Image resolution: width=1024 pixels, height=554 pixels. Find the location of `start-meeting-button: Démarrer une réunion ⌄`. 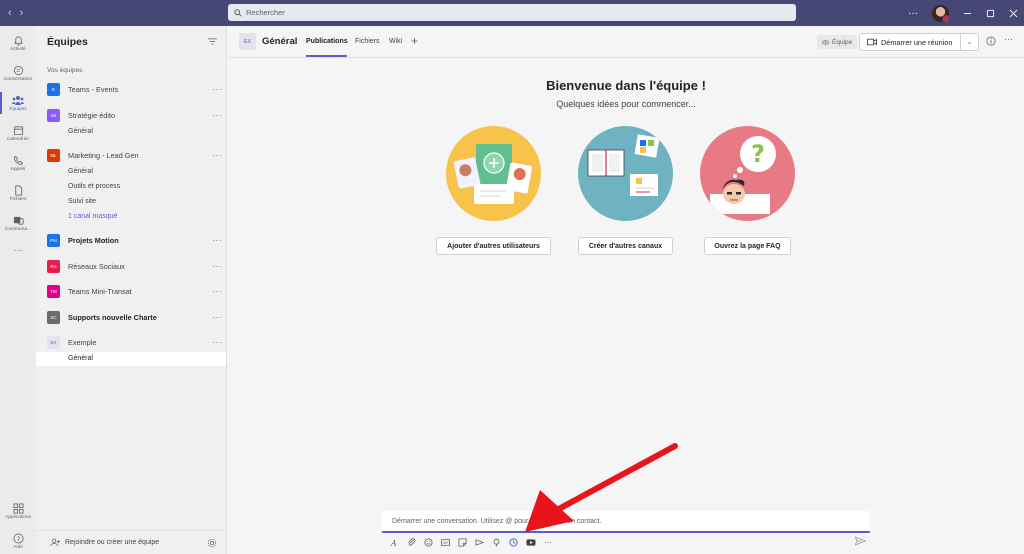

start-meeting-button: Démarrer une réunion ⌄ is located at coordinates (919, 42).